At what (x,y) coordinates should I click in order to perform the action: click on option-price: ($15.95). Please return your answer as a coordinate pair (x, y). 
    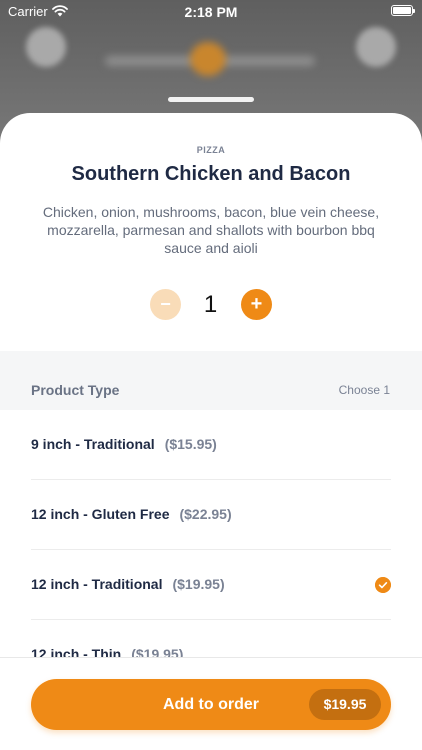
    Looking at the image, I should click on (190, 444).